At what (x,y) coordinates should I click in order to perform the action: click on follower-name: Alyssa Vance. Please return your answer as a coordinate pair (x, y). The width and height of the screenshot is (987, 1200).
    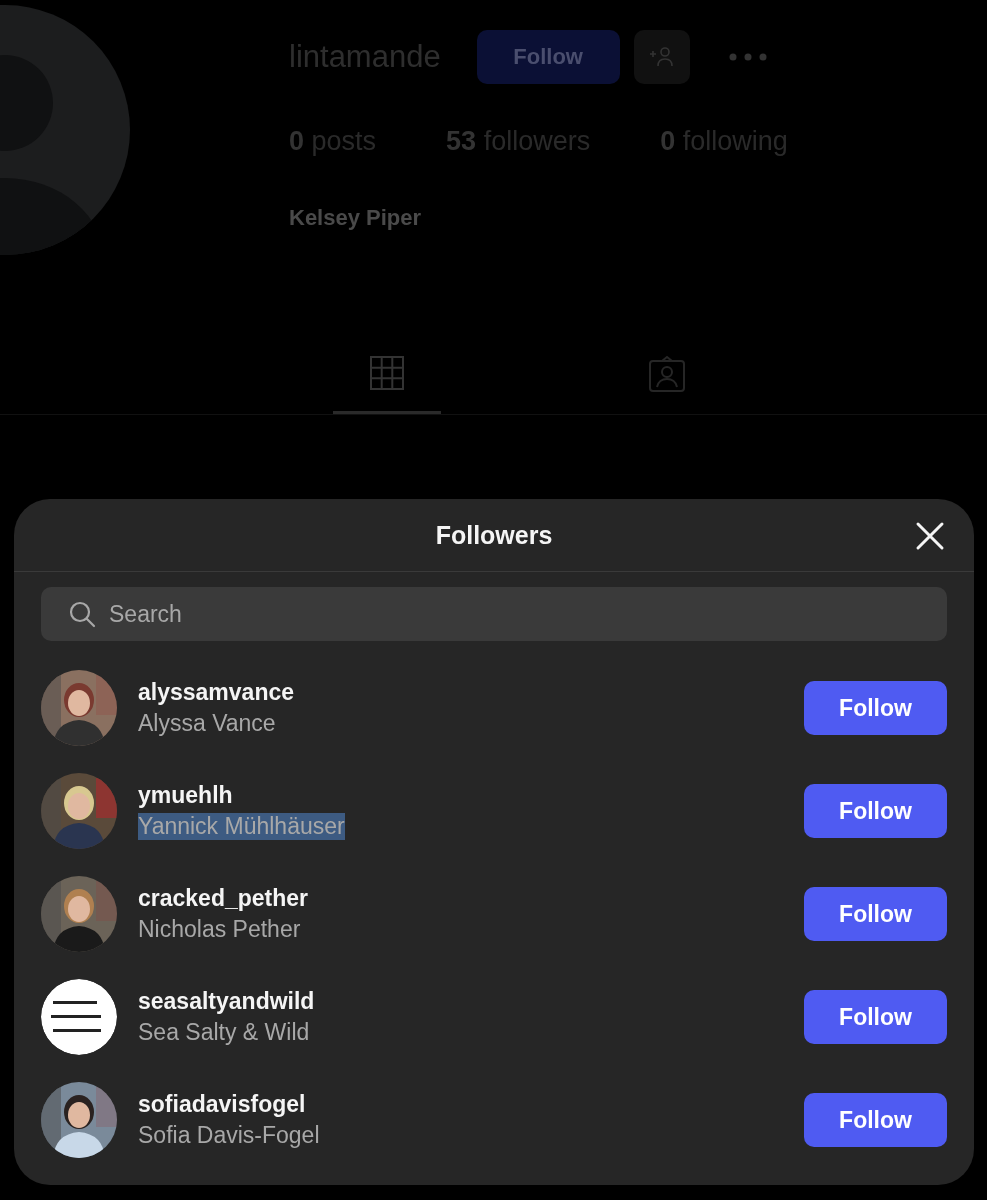
    Looking at the image, I should click on (207, 723).